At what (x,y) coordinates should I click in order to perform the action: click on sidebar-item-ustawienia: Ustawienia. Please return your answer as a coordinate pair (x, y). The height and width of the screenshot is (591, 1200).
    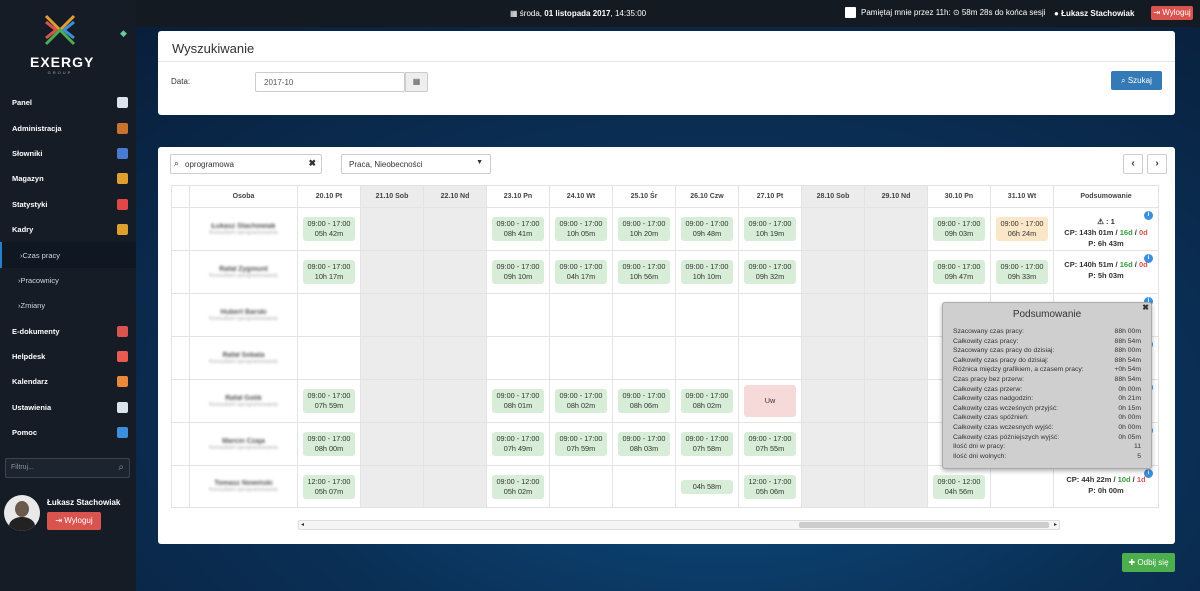
    Looking at the image, I should click on (68, 407).